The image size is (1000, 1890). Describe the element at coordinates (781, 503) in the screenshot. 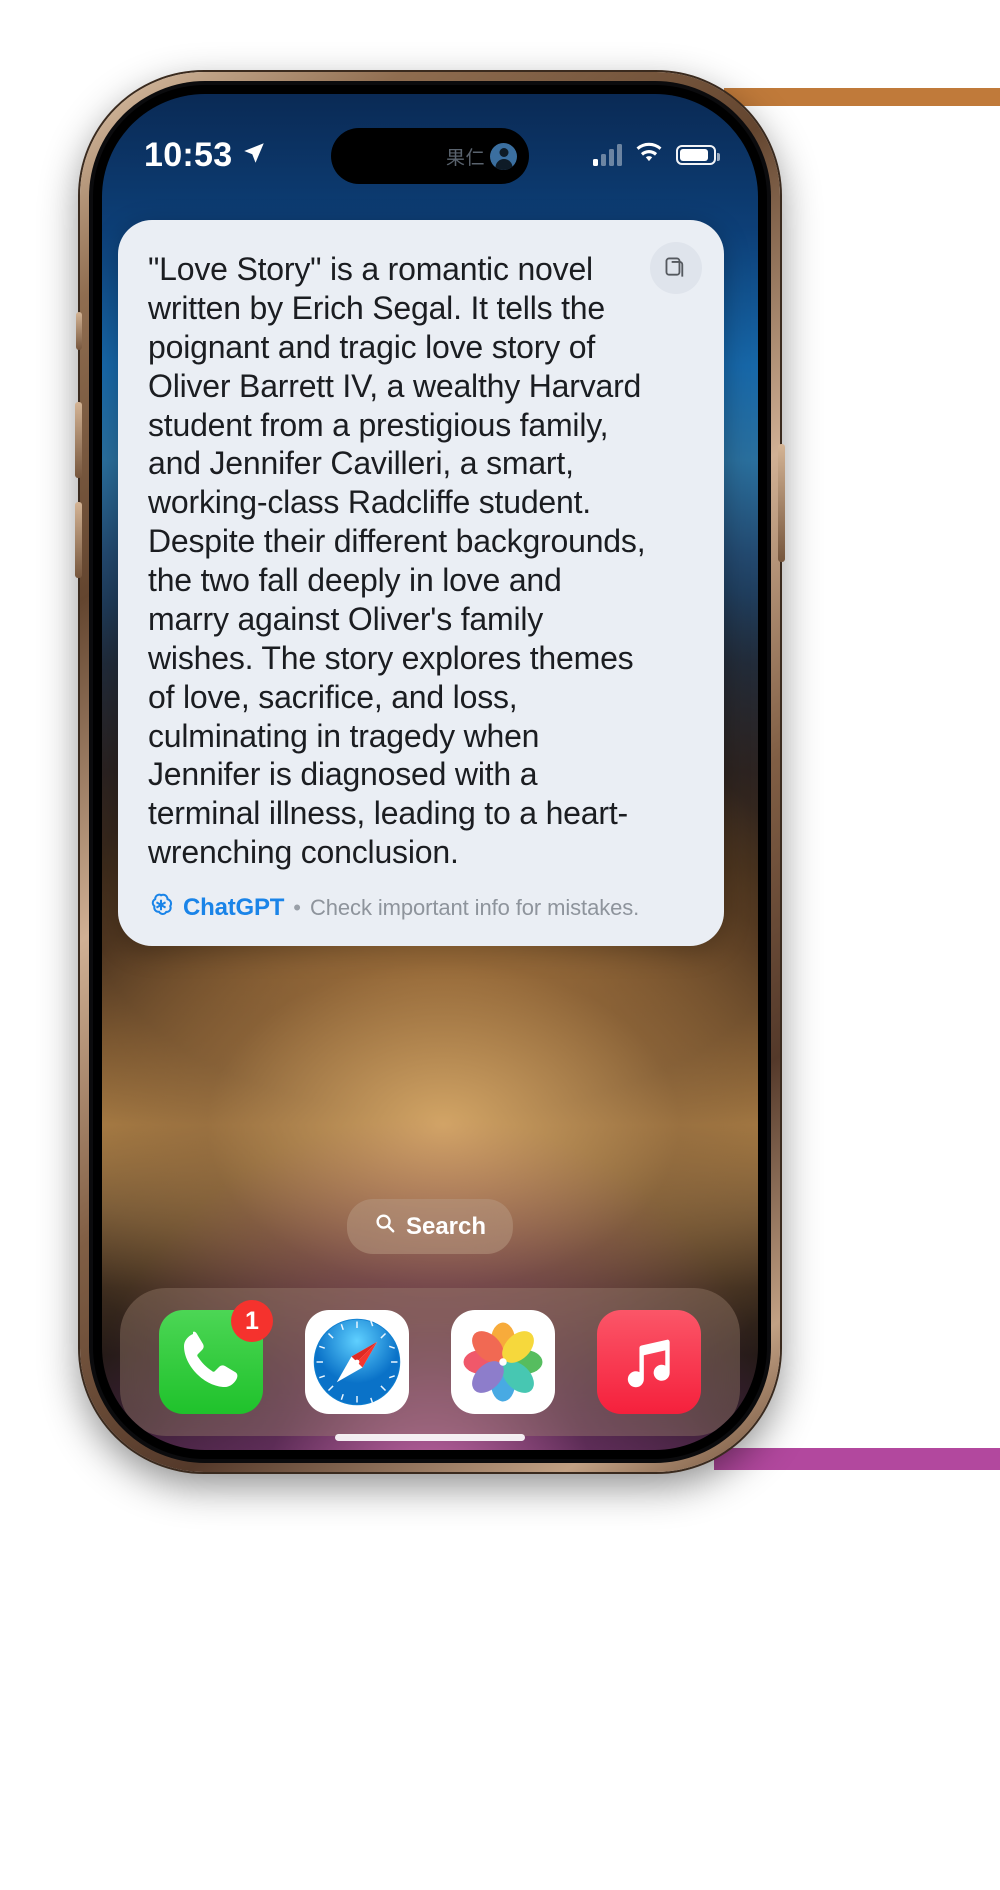

I see `power-button` at that location.